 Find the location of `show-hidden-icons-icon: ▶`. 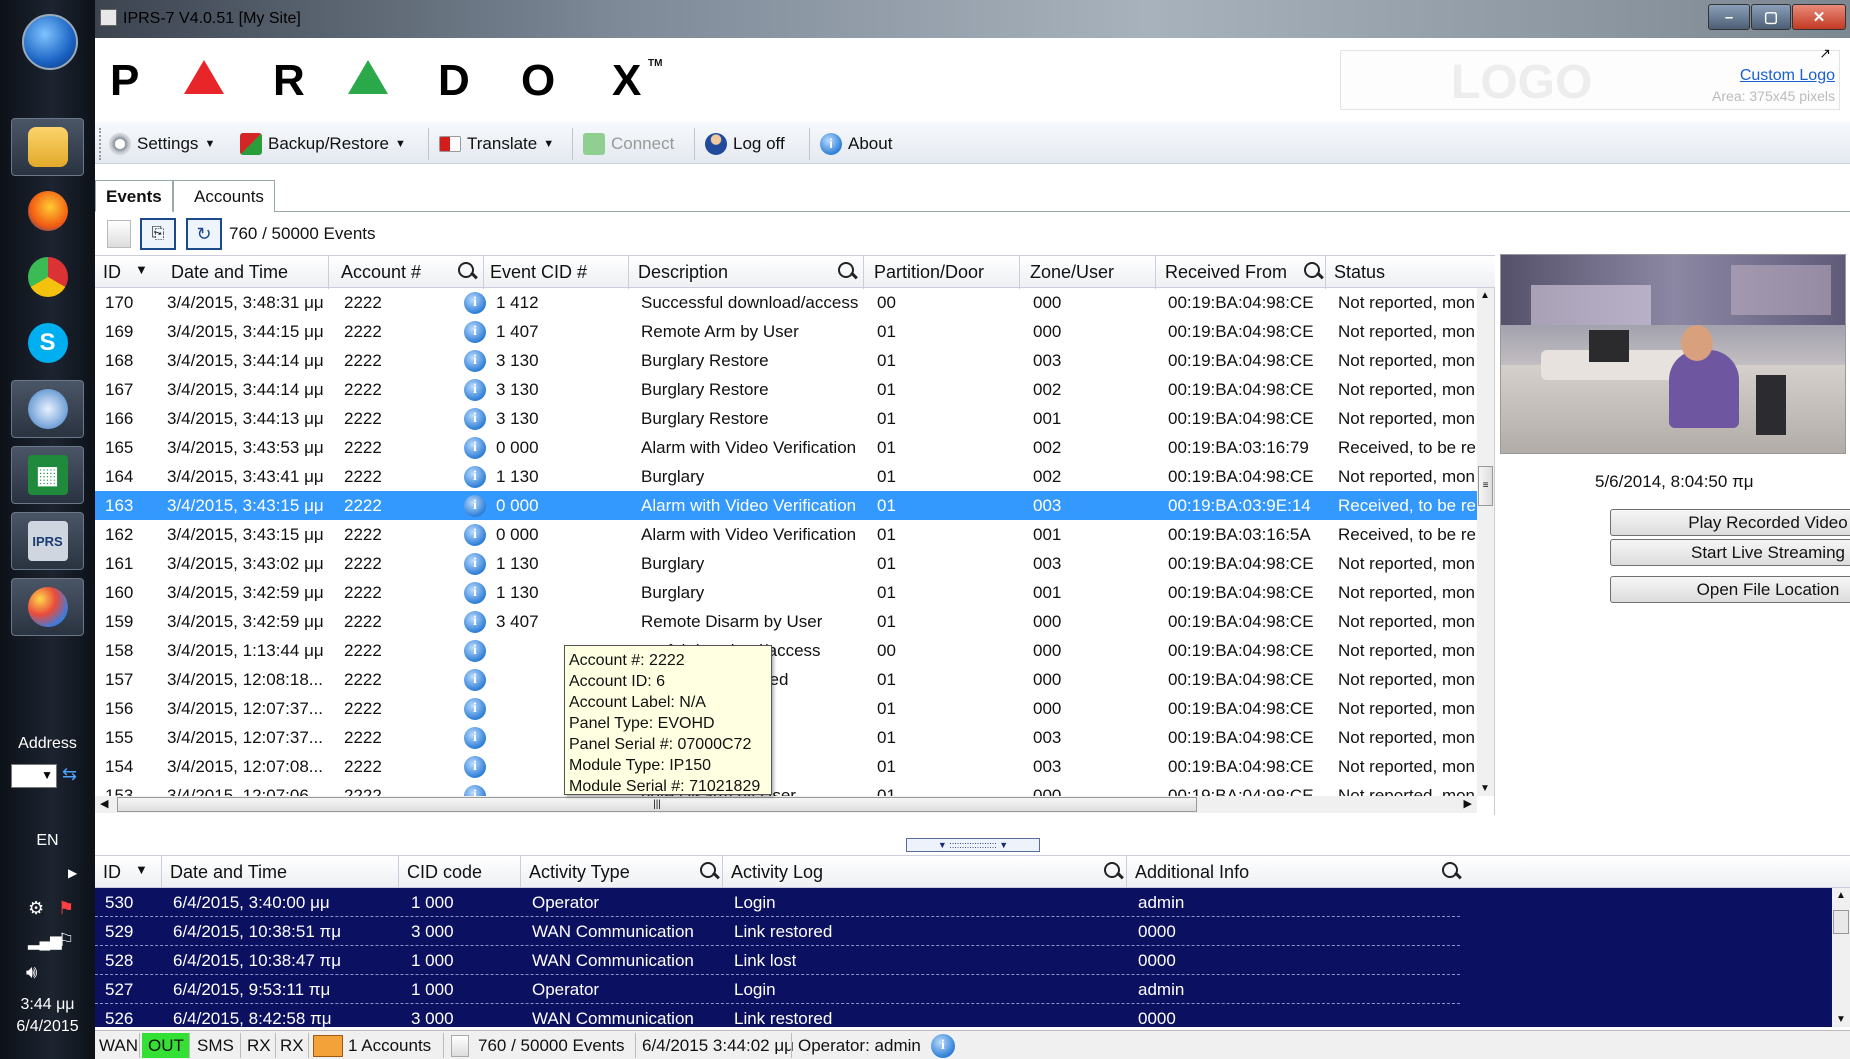

show-hidden-icons-icon: ▶ is located at coordinates (72, 873).